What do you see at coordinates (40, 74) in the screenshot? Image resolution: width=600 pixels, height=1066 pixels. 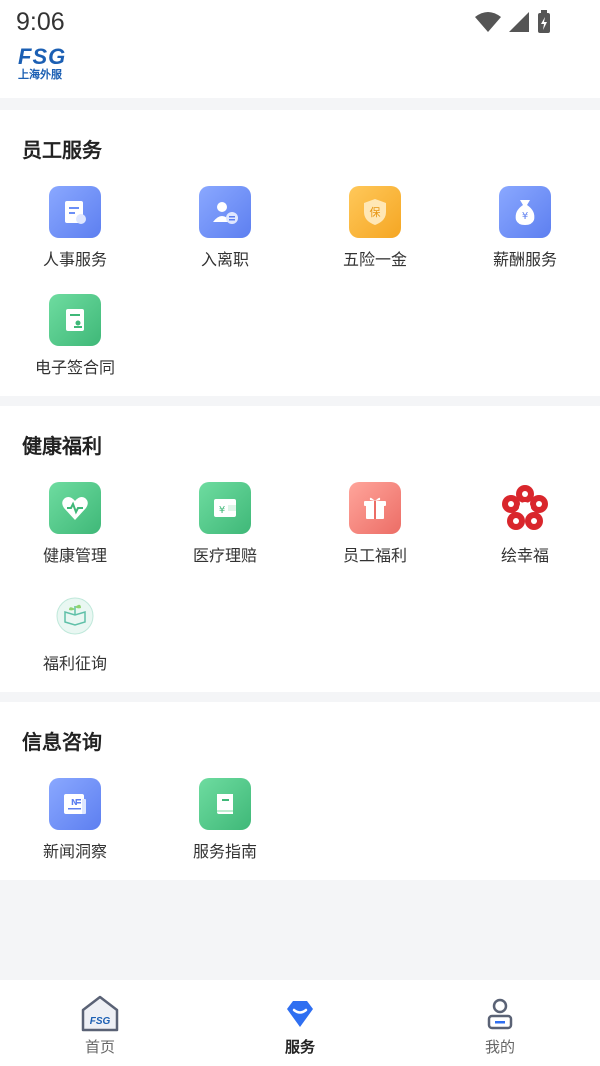 I see `logo-subtitle: 上海外服` at bounding box center [40, 74].